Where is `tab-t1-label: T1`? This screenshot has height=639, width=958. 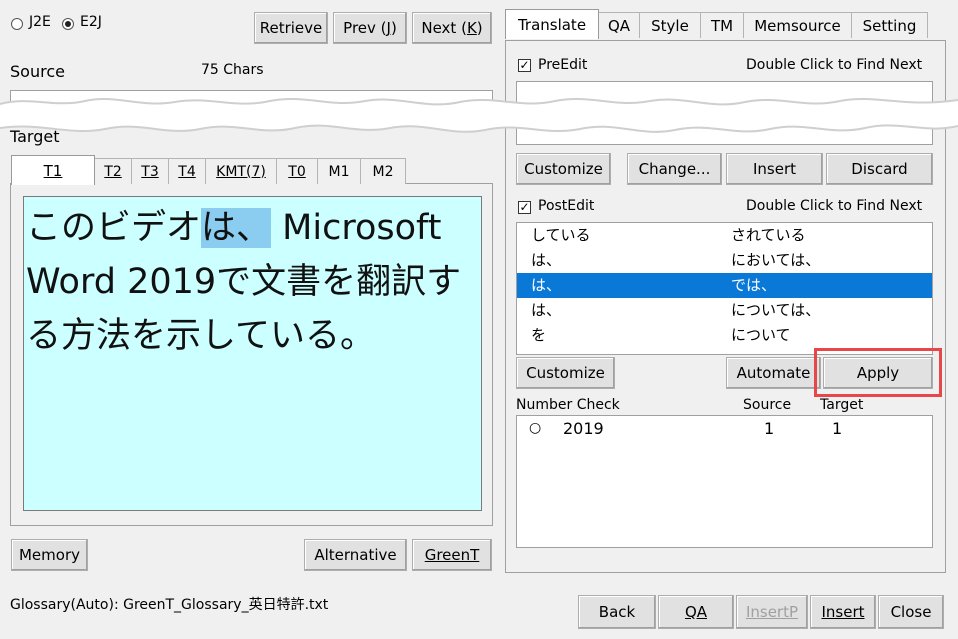 tab-t1-label: T1 is located at coordinates (53, 170).